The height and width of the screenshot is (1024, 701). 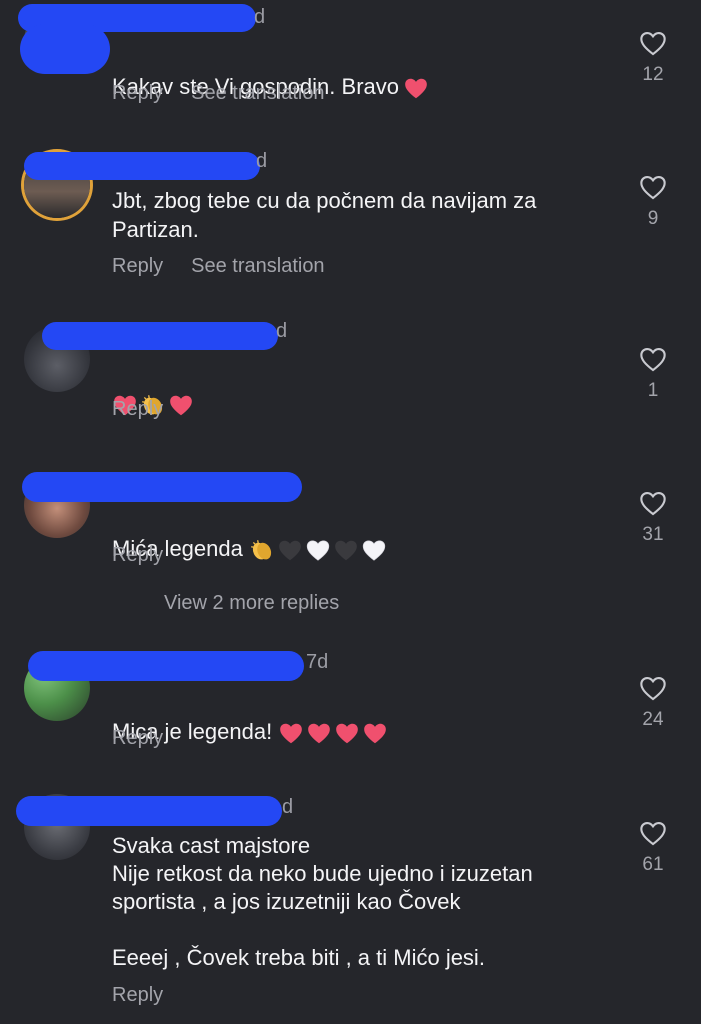 What do you see at coordinates (251, 603) in the screenshot?
I see `view-more-replies-button: View 2 more replies` at bounding box center [251, 603].